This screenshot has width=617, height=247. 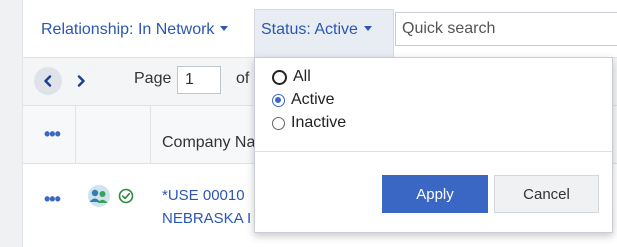 What do you see at coordinates (546, 194) in the screenshot?
I see `cancel-button: Cancel` at bounding box center [546, 194].